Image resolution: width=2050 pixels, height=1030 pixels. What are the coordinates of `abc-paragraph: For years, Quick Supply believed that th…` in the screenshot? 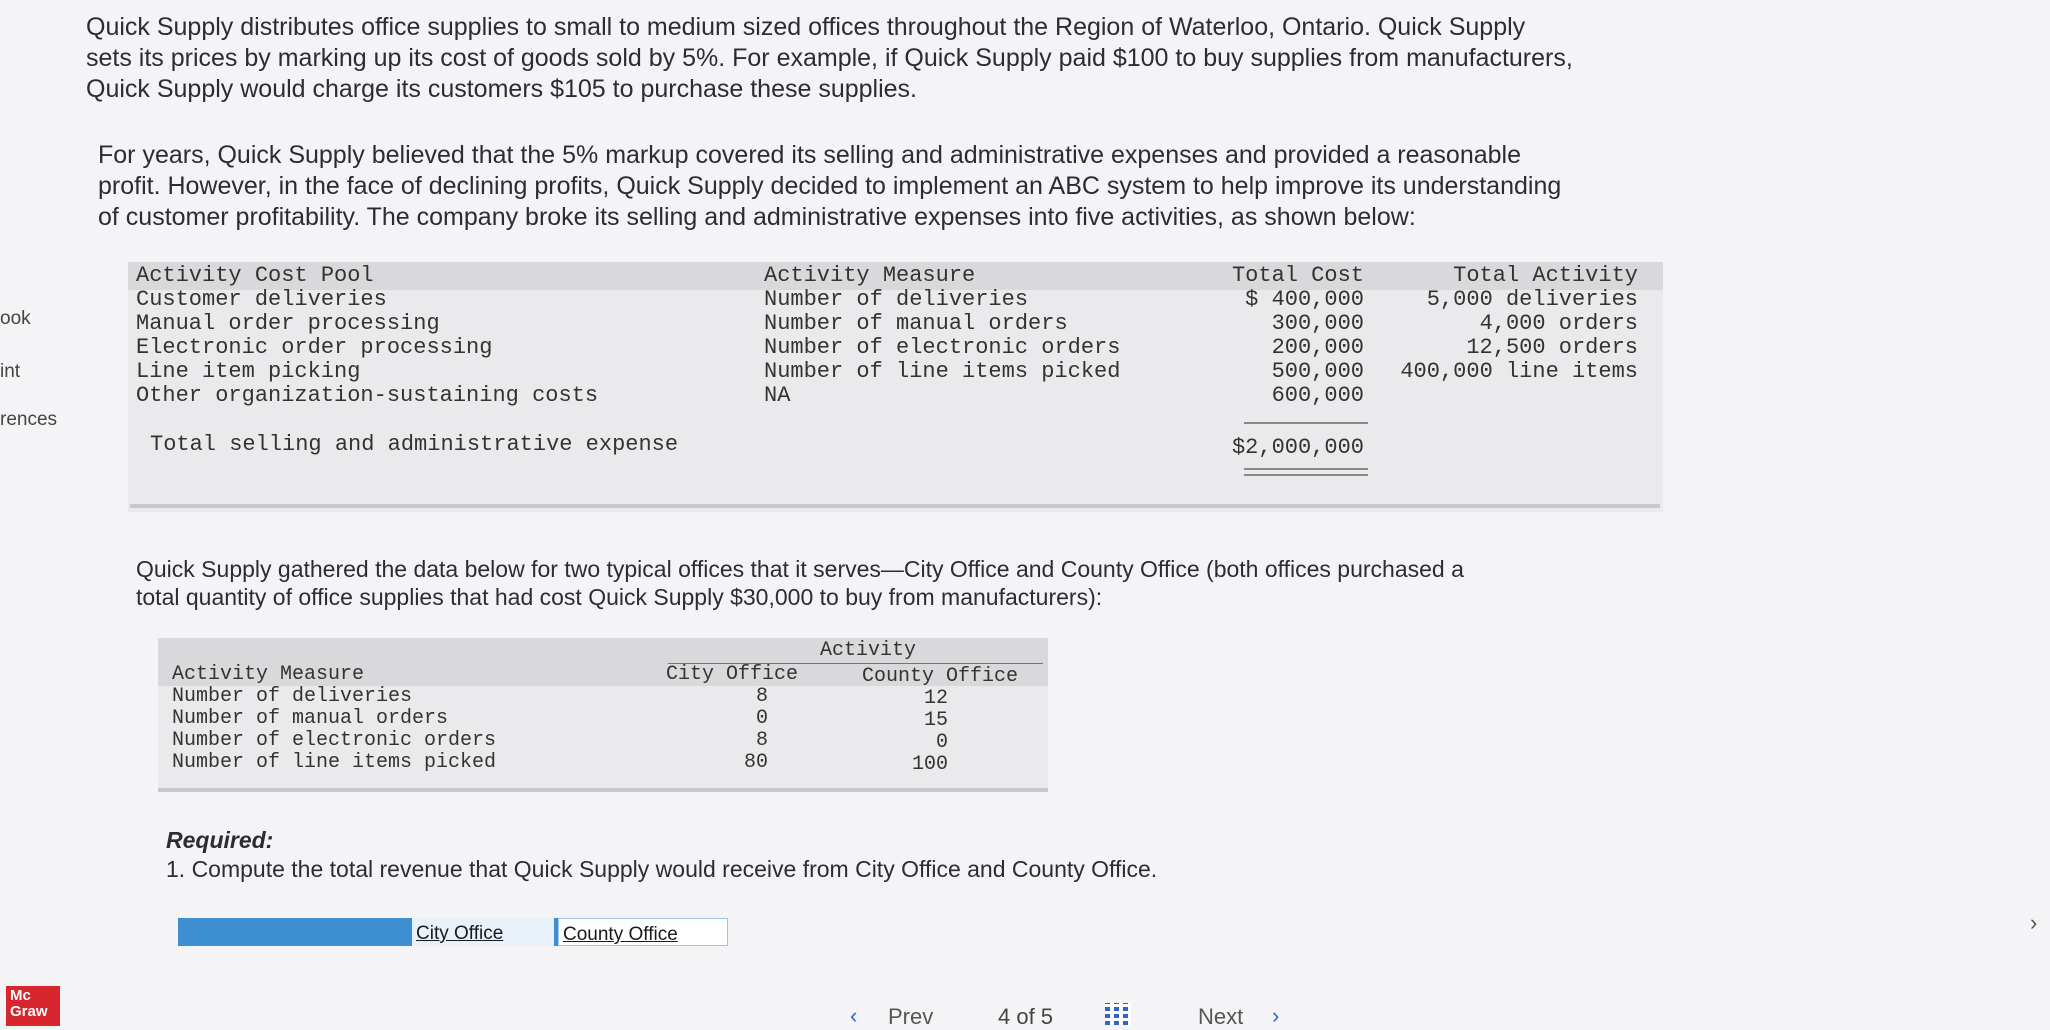 It's located at (830, 186).